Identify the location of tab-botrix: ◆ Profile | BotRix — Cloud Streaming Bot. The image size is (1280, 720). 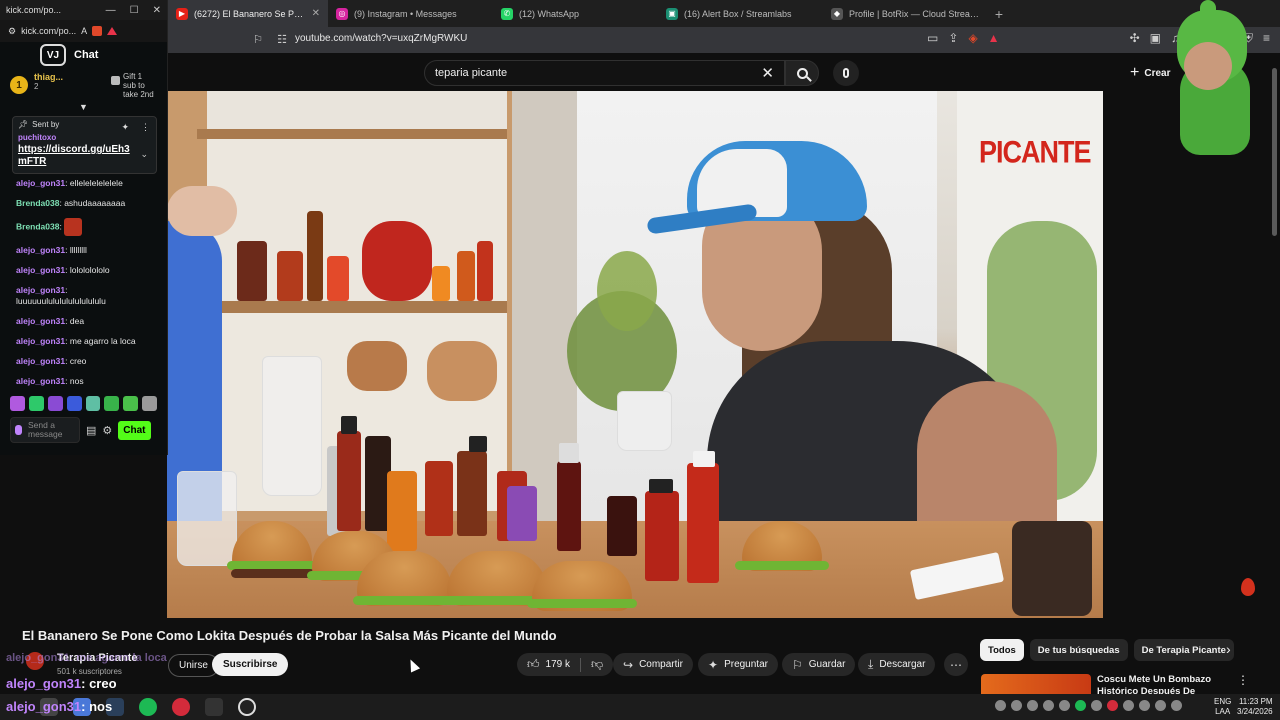
(905, 13).